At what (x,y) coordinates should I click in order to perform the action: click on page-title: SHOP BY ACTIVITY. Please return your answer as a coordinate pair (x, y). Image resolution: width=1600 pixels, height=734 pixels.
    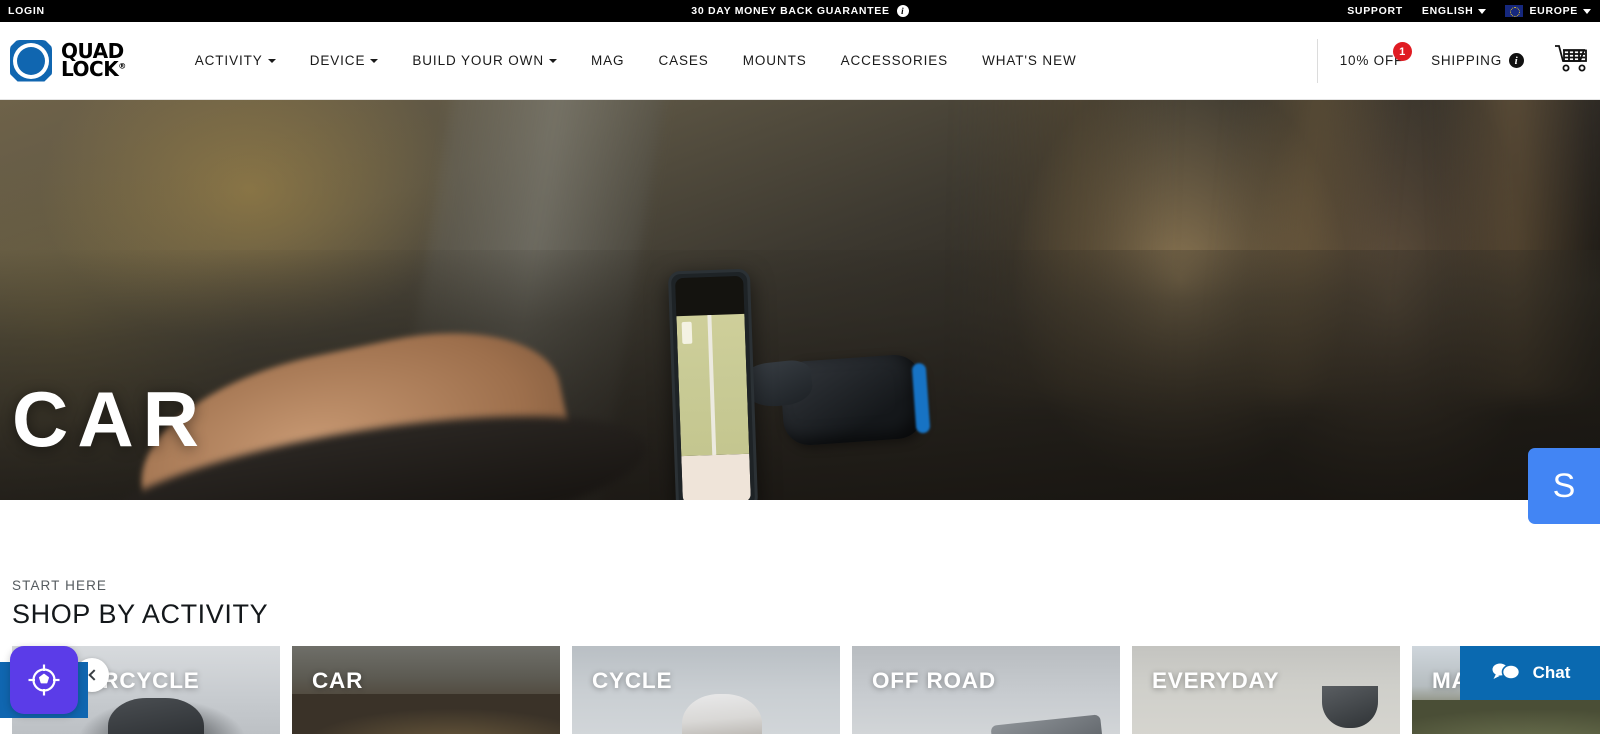
    Looking at the image, I should click on (140, 614).